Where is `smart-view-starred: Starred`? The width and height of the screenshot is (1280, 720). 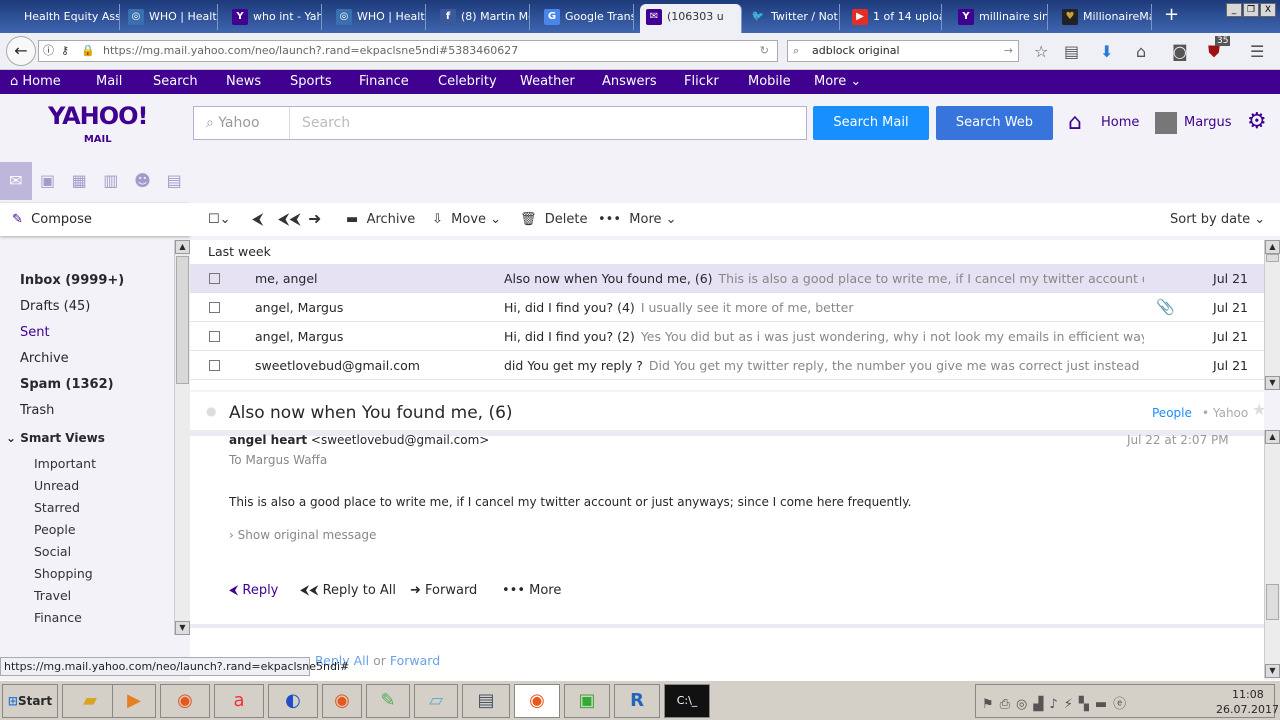 smart-view-starred: Starred is located at coordinates (57, 507).